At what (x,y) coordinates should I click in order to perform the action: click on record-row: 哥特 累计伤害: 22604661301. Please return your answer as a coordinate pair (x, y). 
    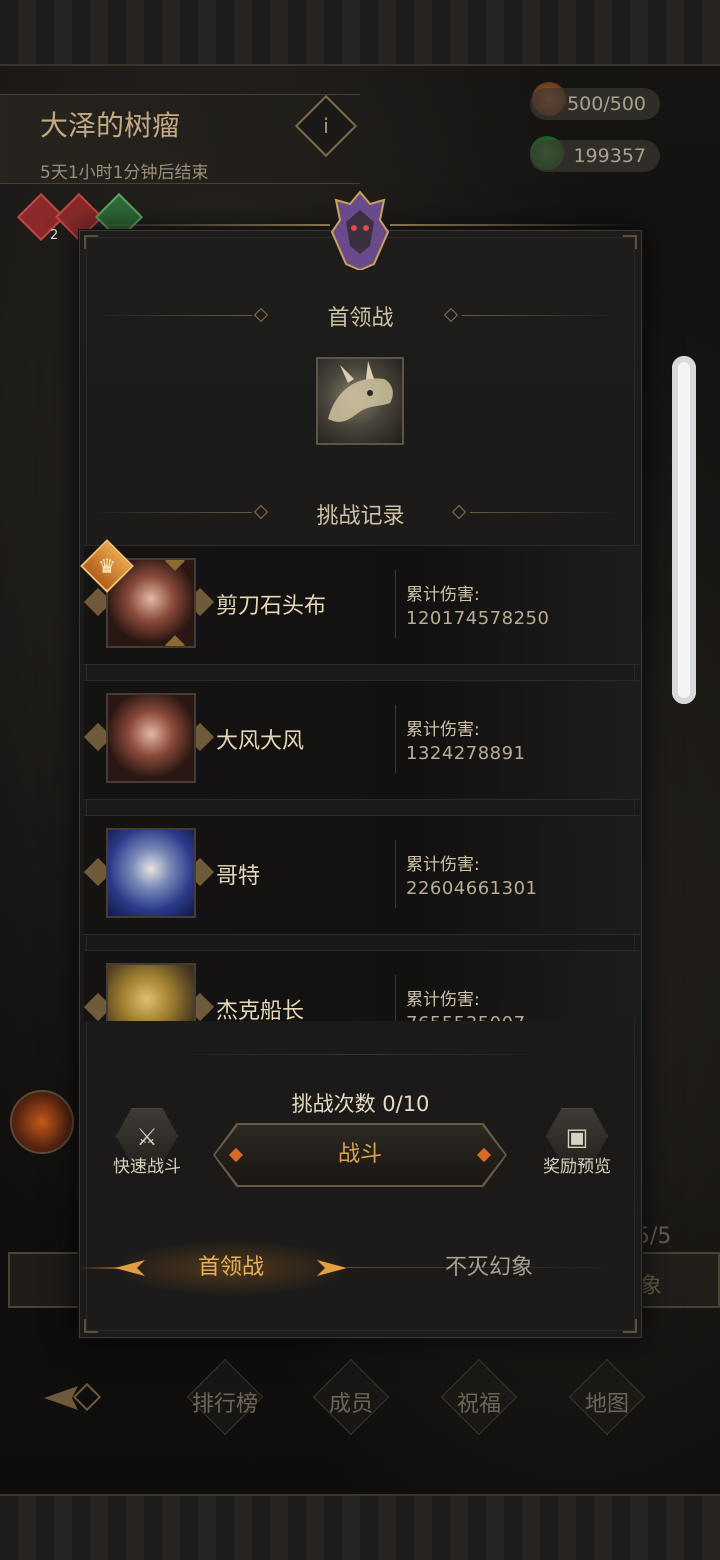
    Looking at the image, I should click on (362, 875).